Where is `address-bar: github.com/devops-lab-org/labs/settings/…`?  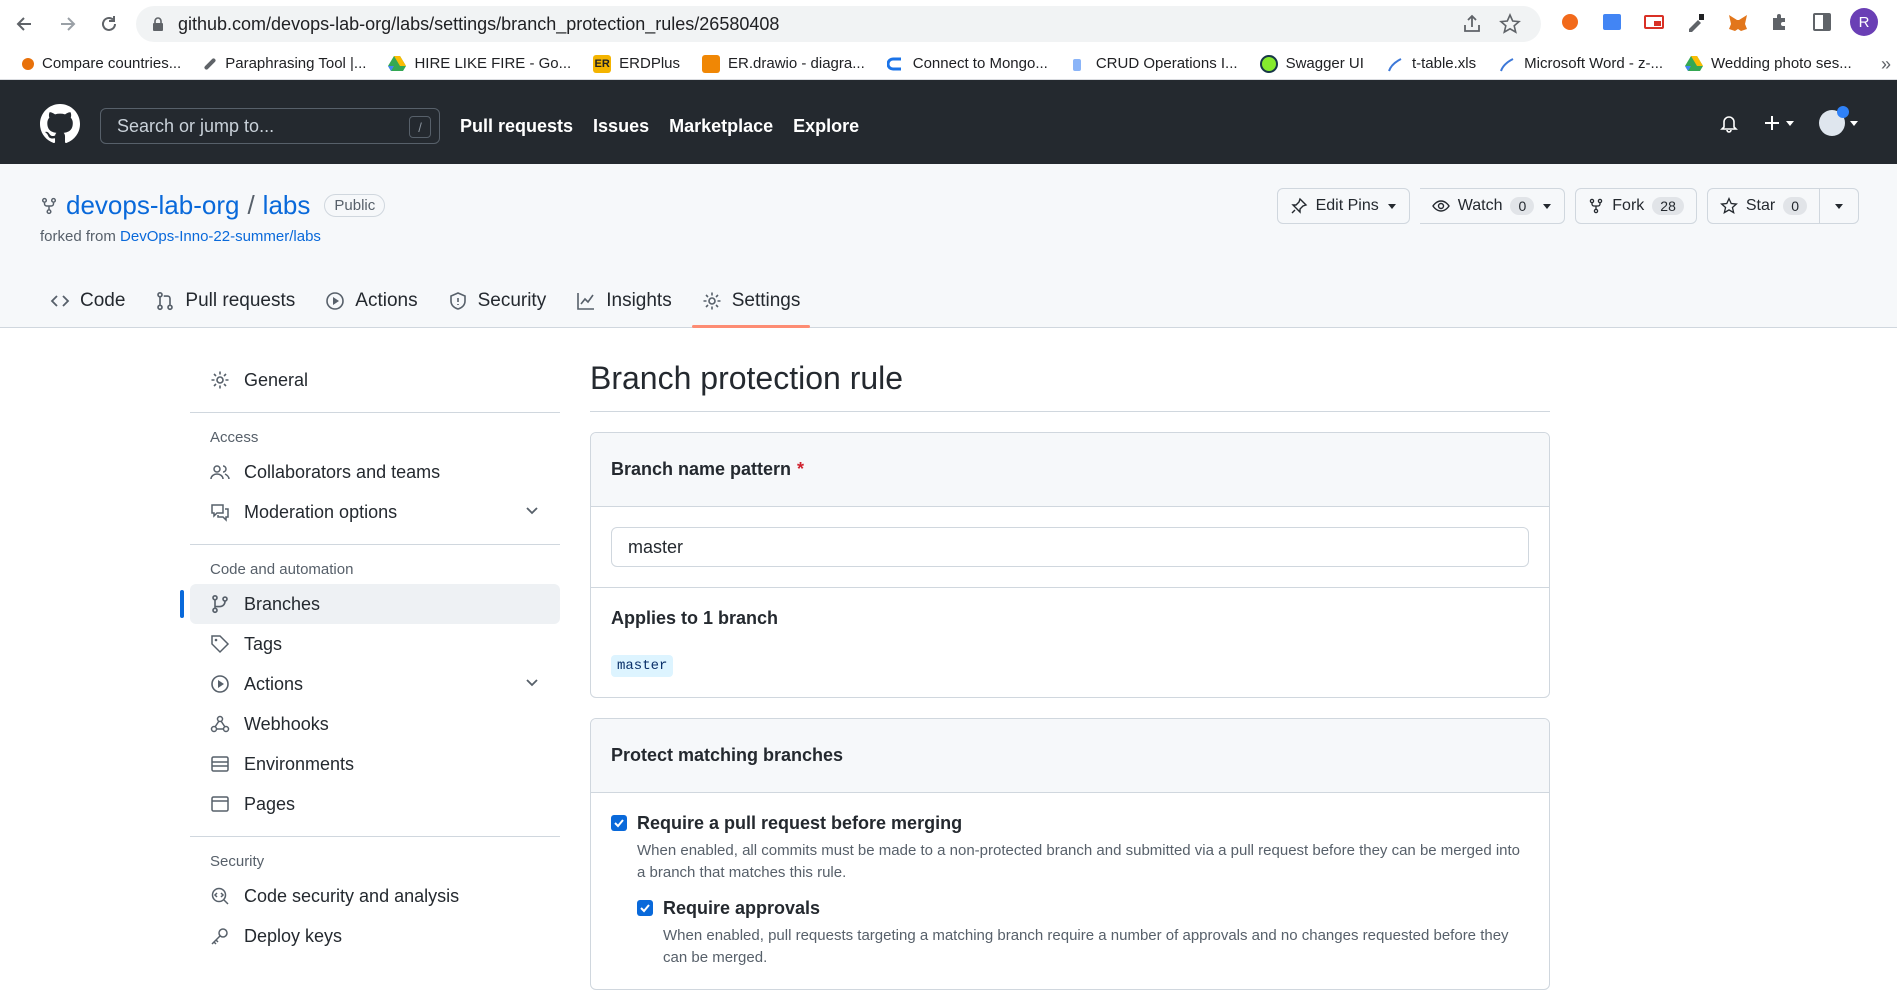 address-bar: github.com/devops-lab-org/labs/settings/… is located at coordinates (838, 24).